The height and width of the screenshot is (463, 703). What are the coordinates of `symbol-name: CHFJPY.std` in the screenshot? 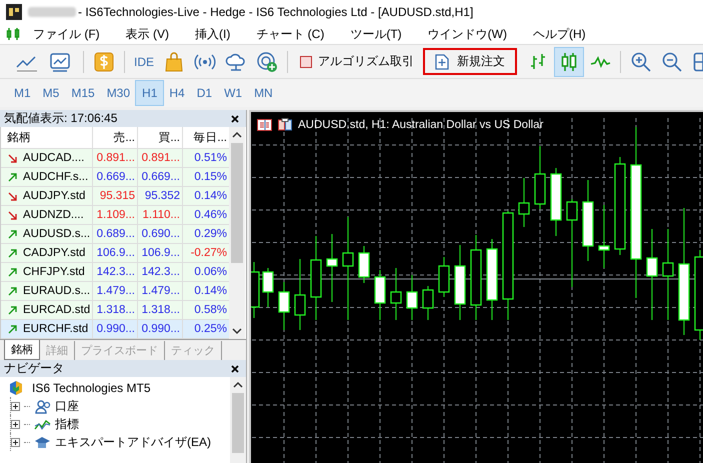 It's located at (54, 272).